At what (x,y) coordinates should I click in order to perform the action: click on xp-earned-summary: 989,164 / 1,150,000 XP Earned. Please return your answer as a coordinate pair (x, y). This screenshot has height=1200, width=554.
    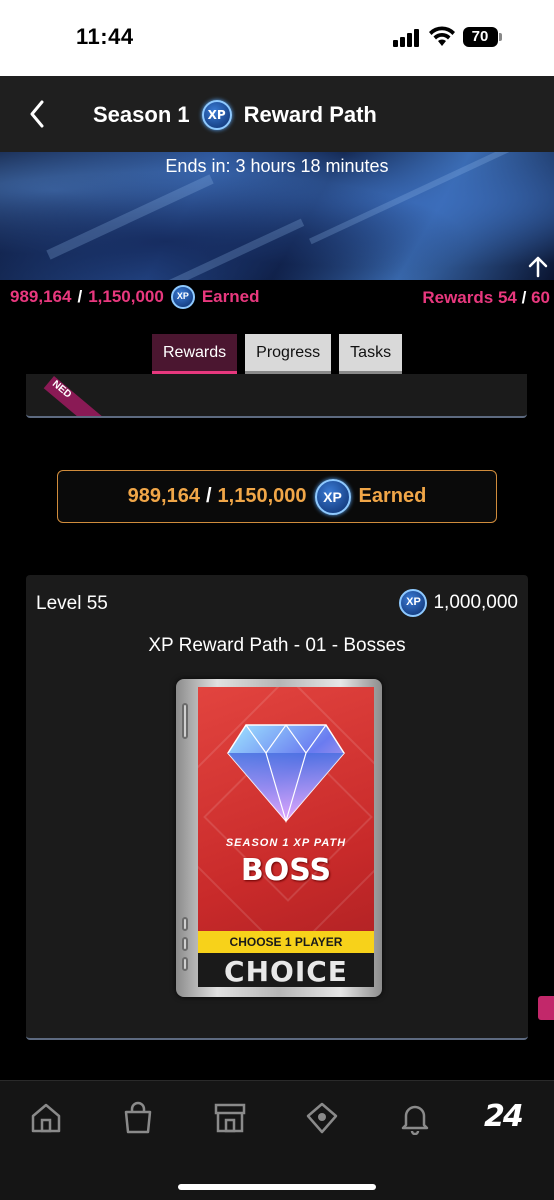
    Looking at the image, I should click on (277, 496).